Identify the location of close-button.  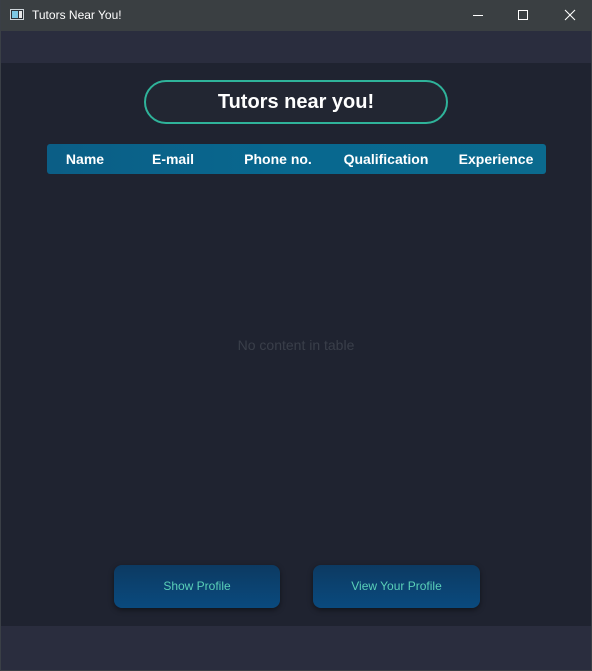
(569, 15).